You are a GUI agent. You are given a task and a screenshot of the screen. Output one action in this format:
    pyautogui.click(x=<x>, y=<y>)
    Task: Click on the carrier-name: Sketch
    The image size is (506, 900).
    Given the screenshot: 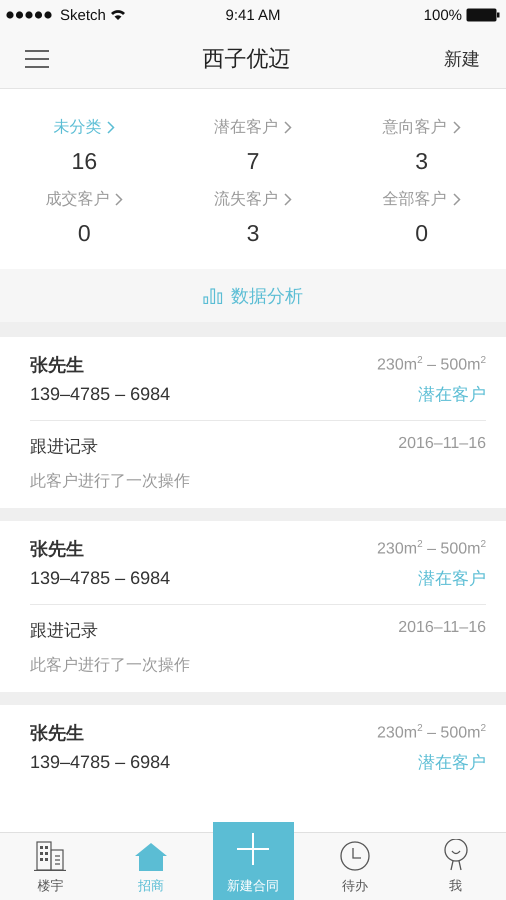 What is the action you would take?
    pyautogui.click(x=83, y=15)
    